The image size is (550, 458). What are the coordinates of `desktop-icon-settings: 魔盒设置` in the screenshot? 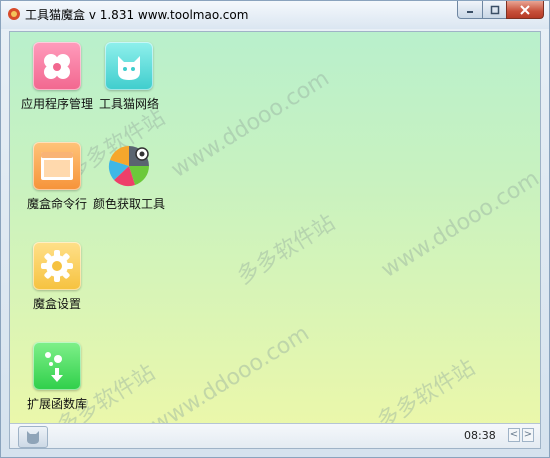 It's located at (57, 277).